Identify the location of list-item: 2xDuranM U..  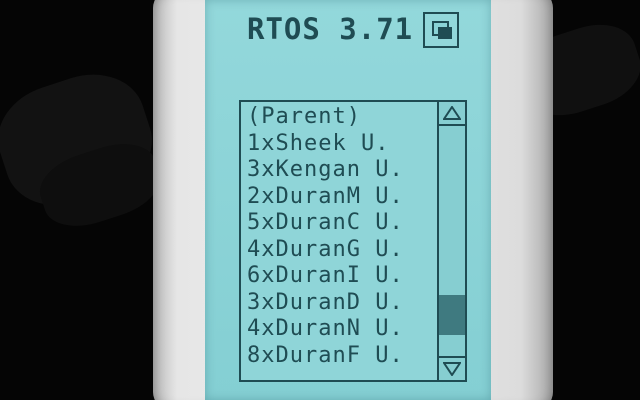
(341, 197).